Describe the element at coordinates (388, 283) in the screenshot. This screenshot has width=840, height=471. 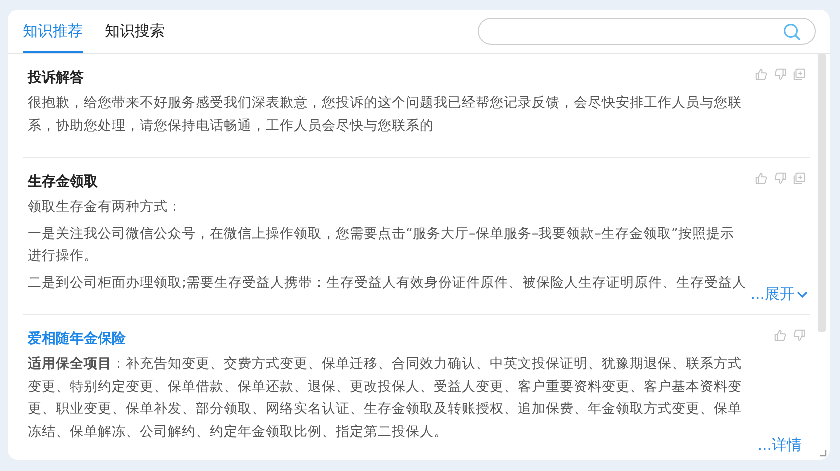
I see `item-text: 二是到公司柜面办理领取;需要生存受益人携带：生存受益人有效身份证件原件、被保险人生存证明原件、生存受益人` at that location.